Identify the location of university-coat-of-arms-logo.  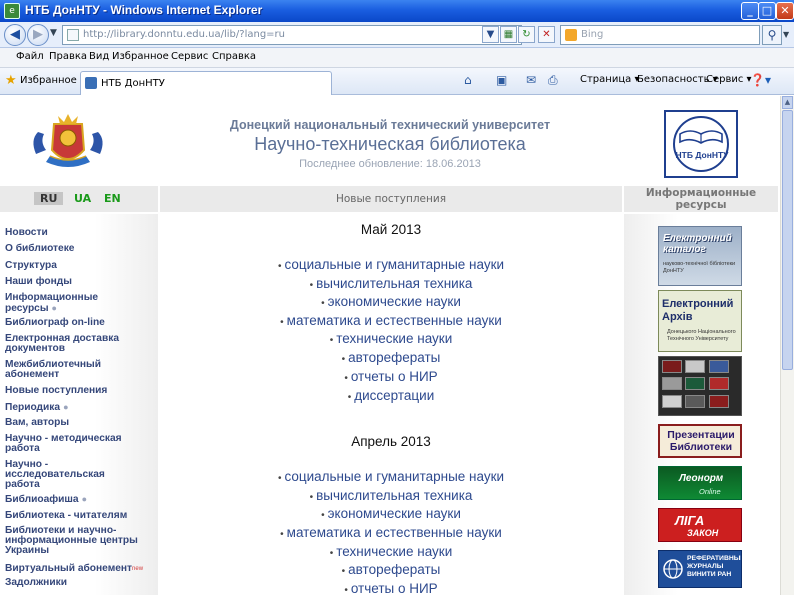
(68, 142).